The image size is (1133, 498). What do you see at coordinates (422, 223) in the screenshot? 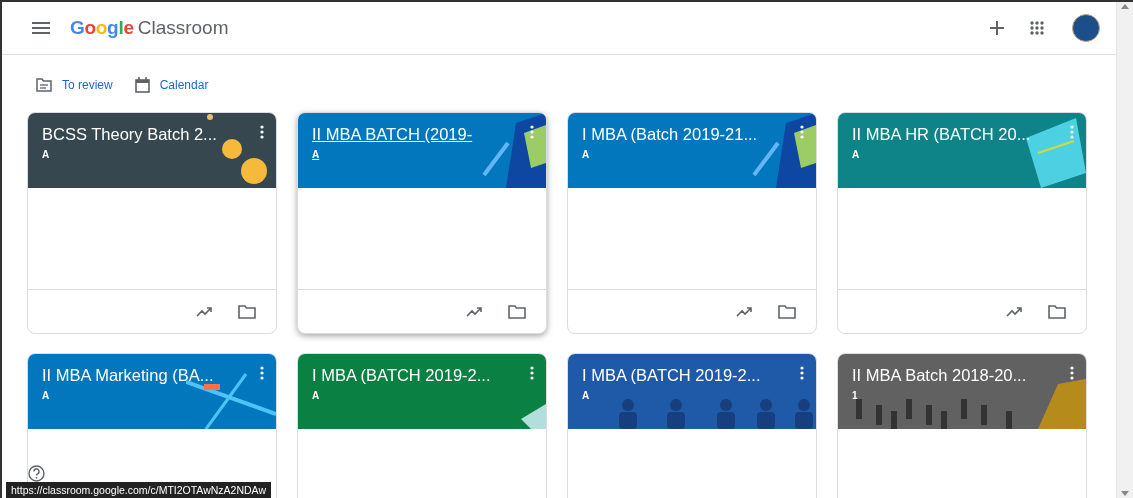
I see `class-card: II MBA BATCH (2019- A` at bounding box center [422, 223].